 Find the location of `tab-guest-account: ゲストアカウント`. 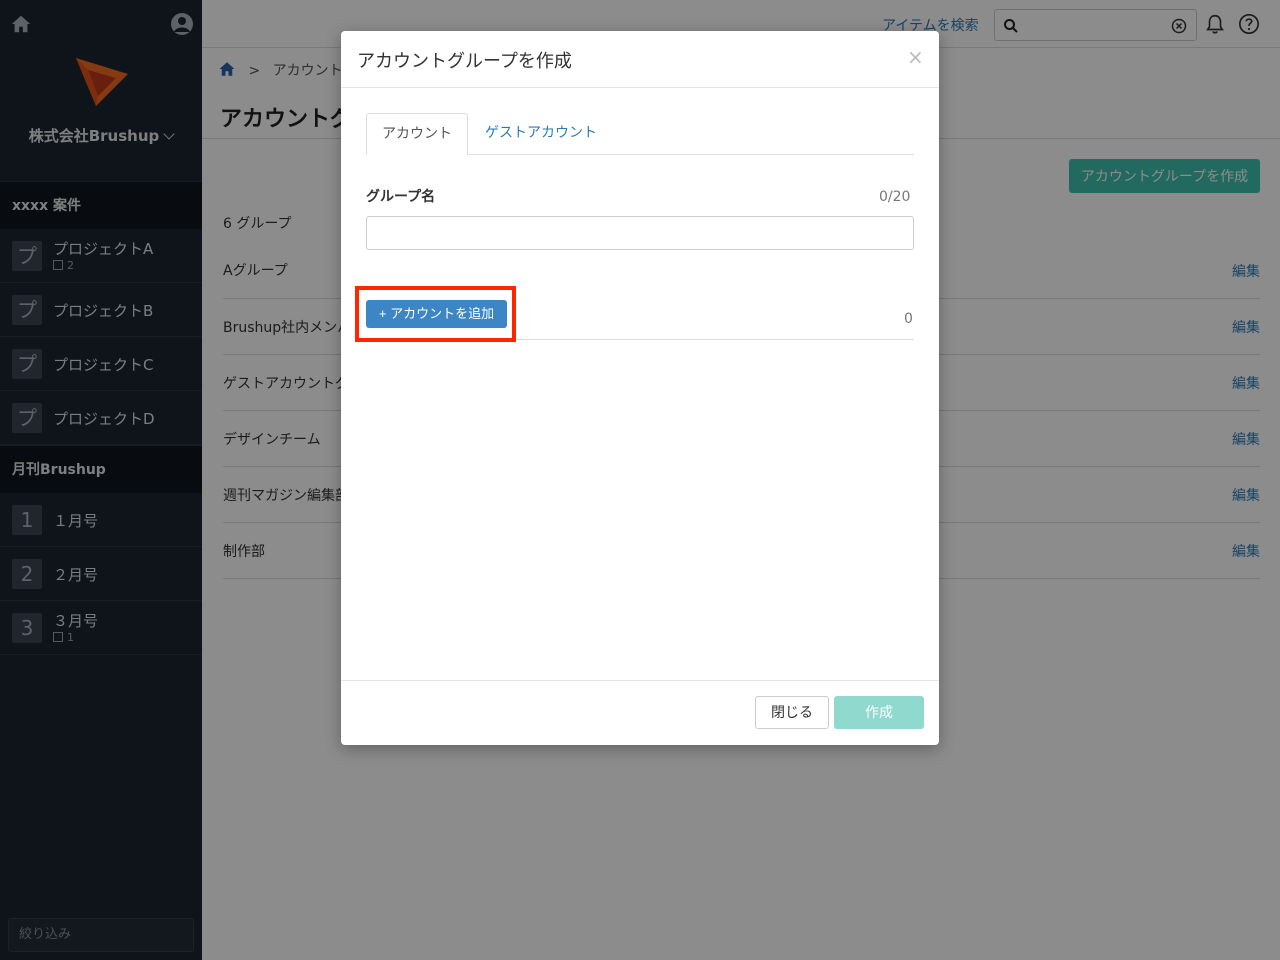

tab-guest-account: ゲストアカウント is located at coordinates (541, 134).